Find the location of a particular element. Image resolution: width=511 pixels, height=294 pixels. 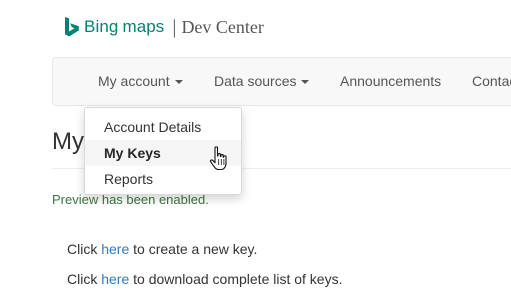

nav-contact-label: Contac is located at coordinates (491, 81).